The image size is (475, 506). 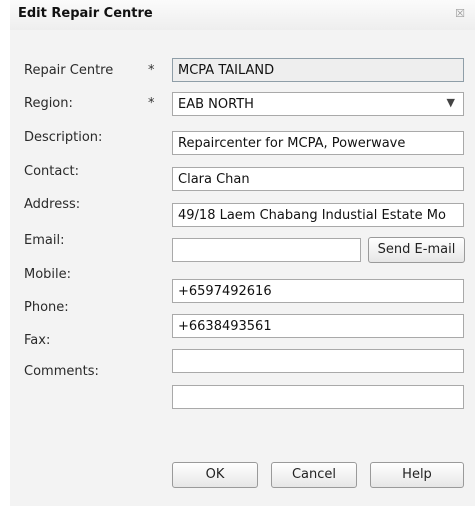 I want to click on region-label: Region:, so click(x=48, y=103).